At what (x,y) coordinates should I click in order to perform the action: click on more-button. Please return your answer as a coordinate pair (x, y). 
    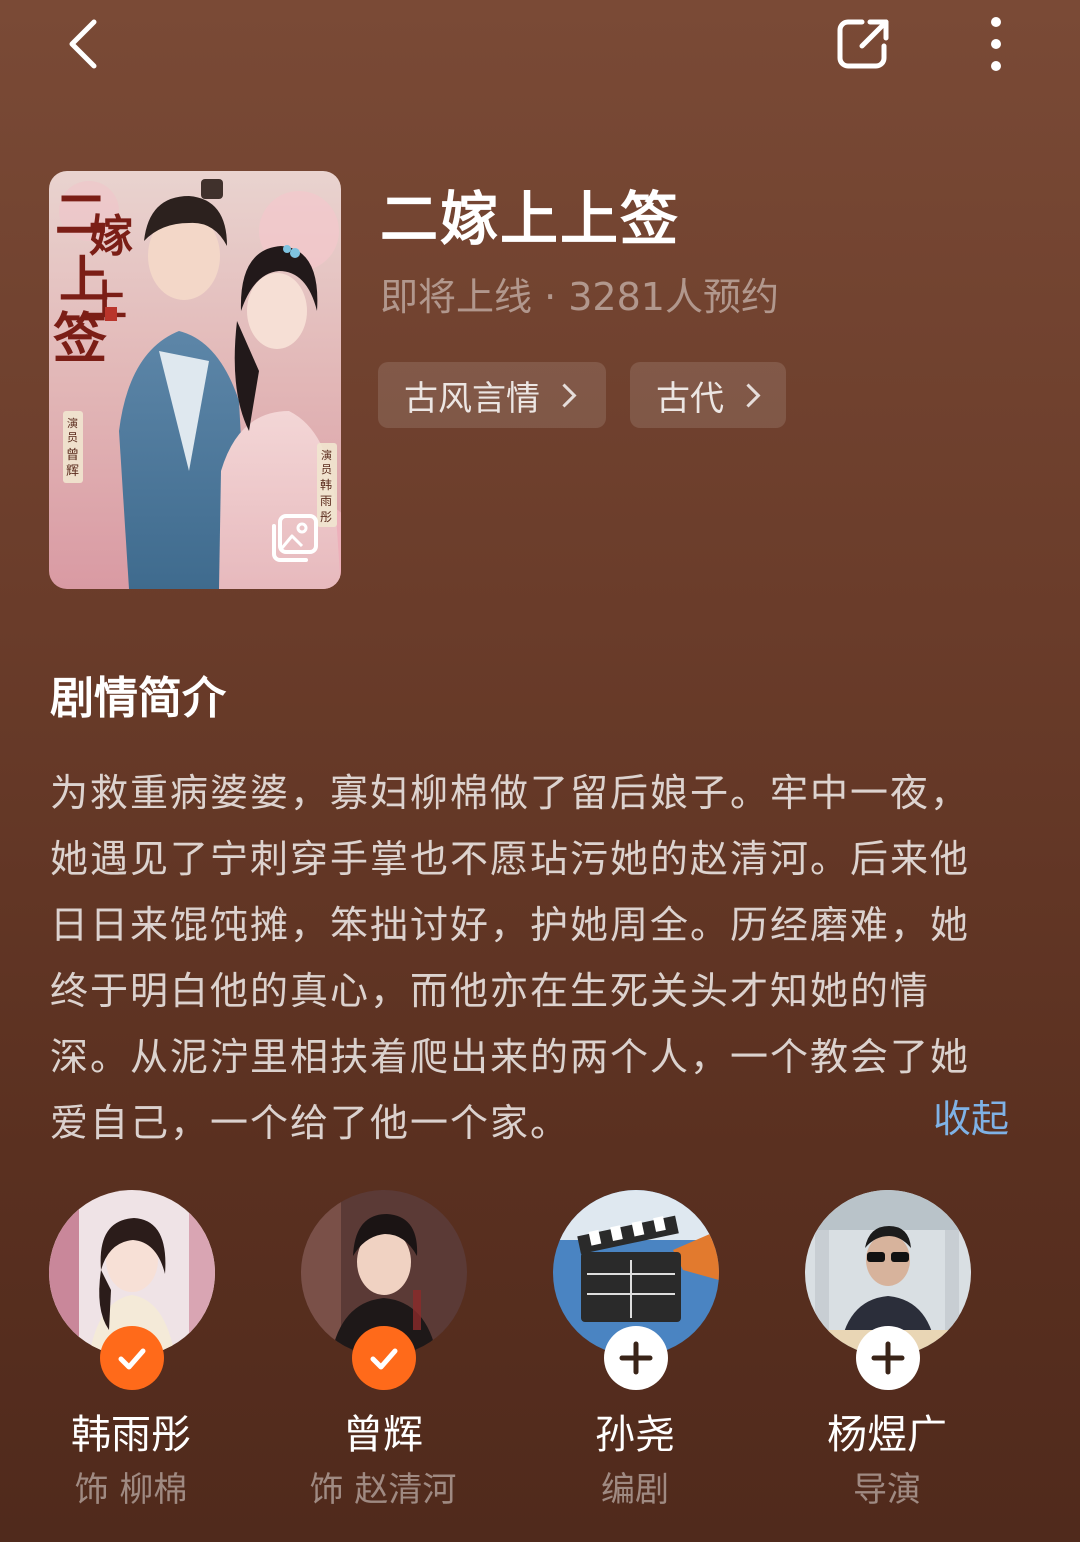
    Looking at the image, I should click on (996, 44).